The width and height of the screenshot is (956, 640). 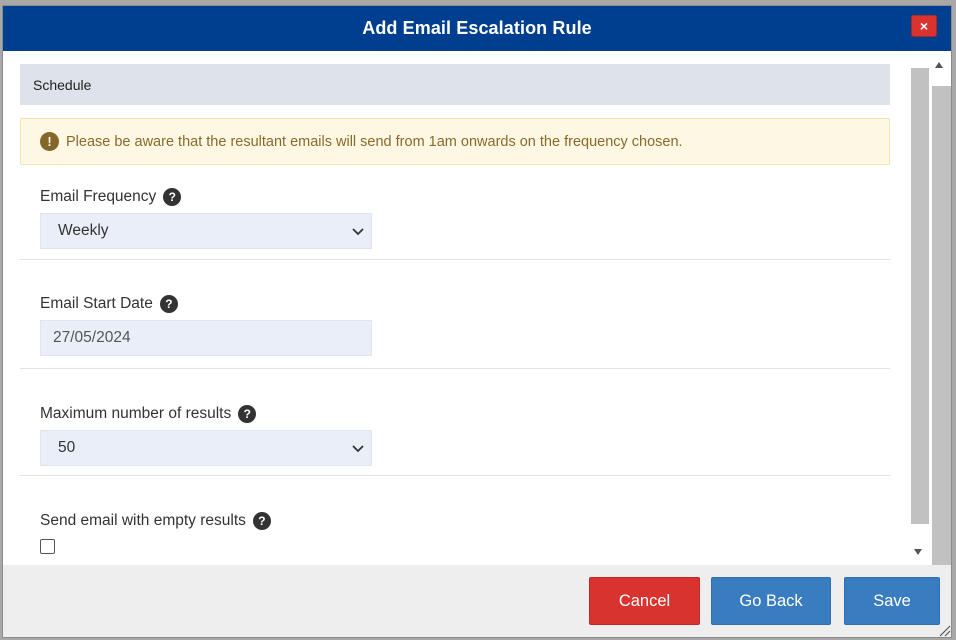 I want to click on close-button: ×, so click(x=924, y=26).